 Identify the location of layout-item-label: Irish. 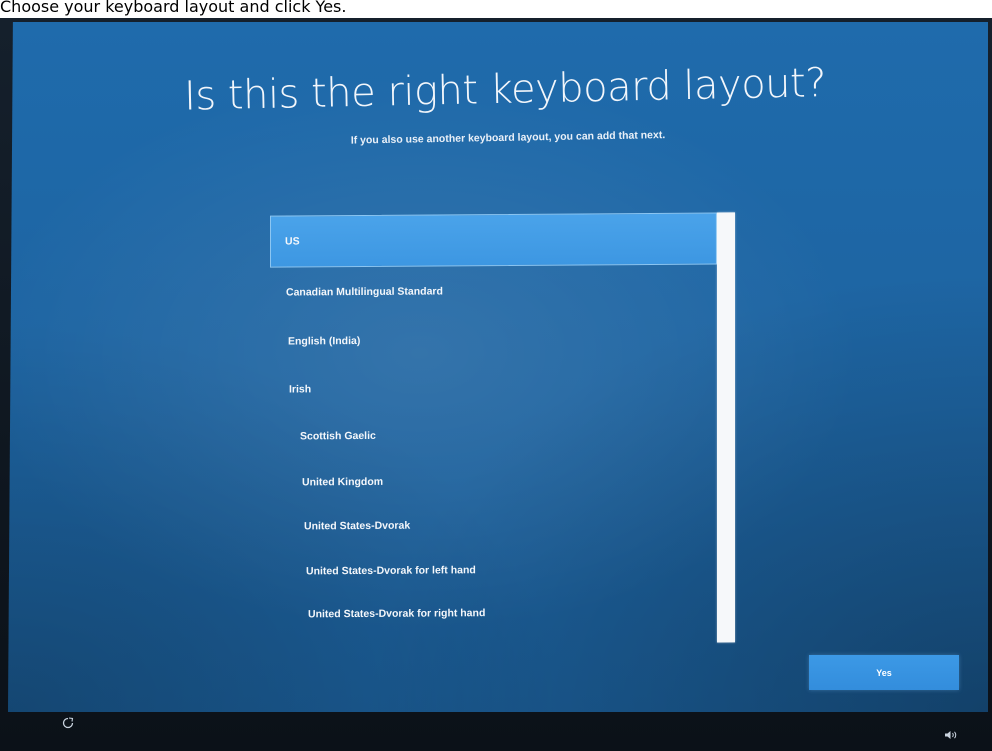
(300, 389).